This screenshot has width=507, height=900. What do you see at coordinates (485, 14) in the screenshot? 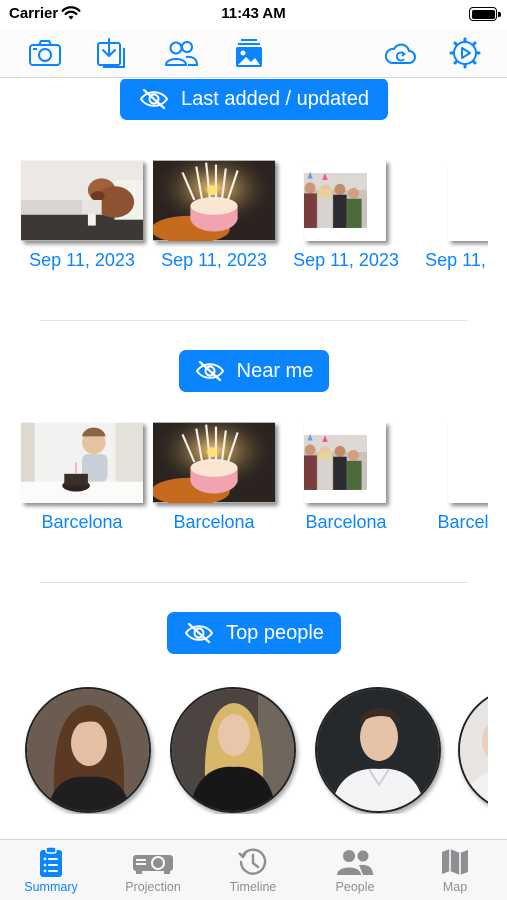
I see `battery-icon` at bounding box center [485, 14].